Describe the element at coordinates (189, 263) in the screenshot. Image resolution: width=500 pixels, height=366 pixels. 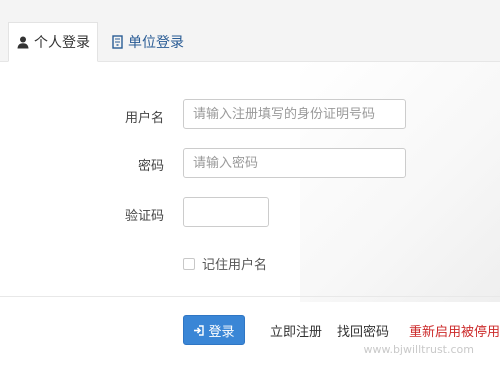
I see `remember-checkbox` at that location.